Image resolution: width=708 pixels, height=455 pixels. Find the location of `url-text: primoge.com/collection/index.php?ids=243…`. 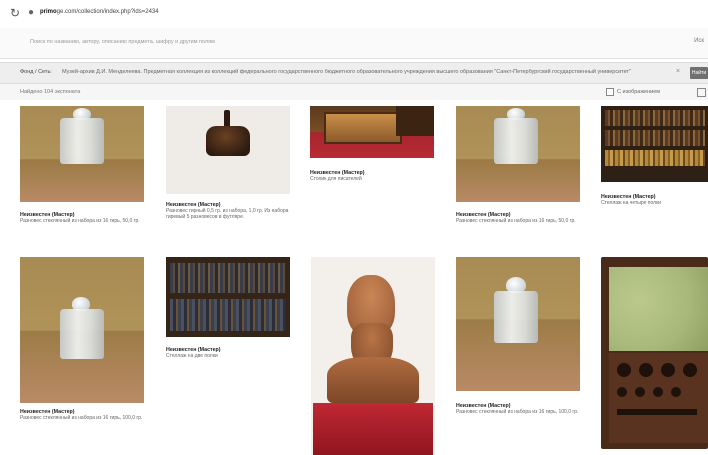

url-text: primoge.com/collection/index.php?ids=243… is located at coordinates (99, 12).